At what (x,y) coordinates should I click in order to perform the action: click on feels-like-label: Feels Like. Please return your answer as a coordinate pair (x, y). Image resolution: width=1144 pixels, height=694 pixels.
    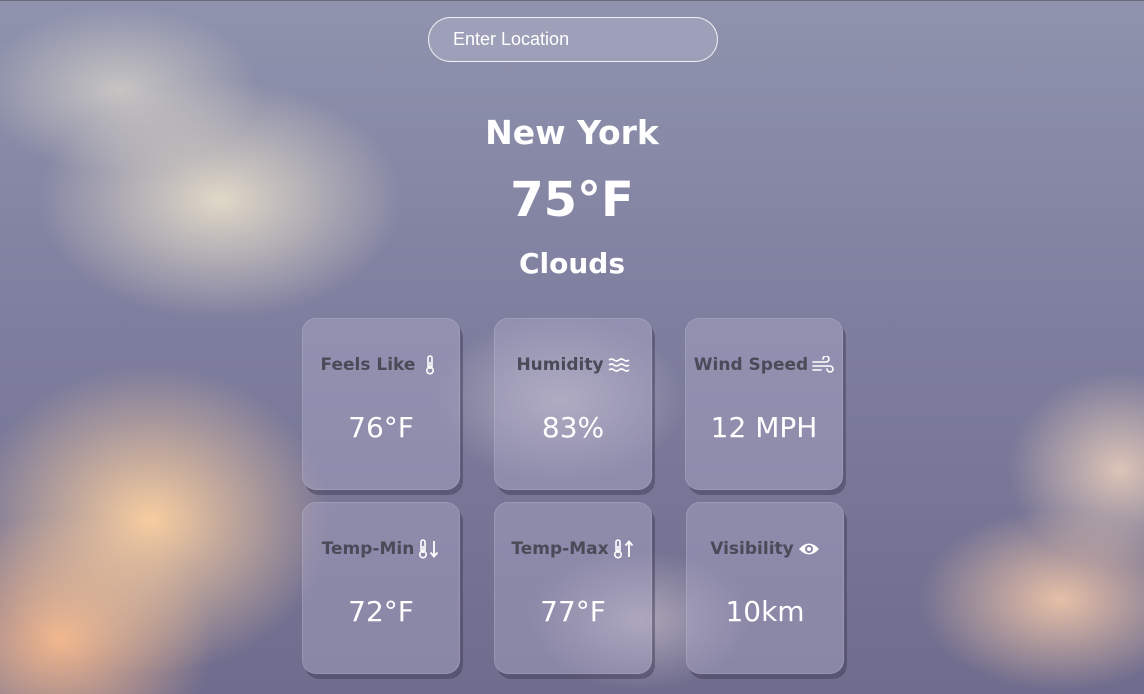
    Looking at the image, I should click on (368, 365).